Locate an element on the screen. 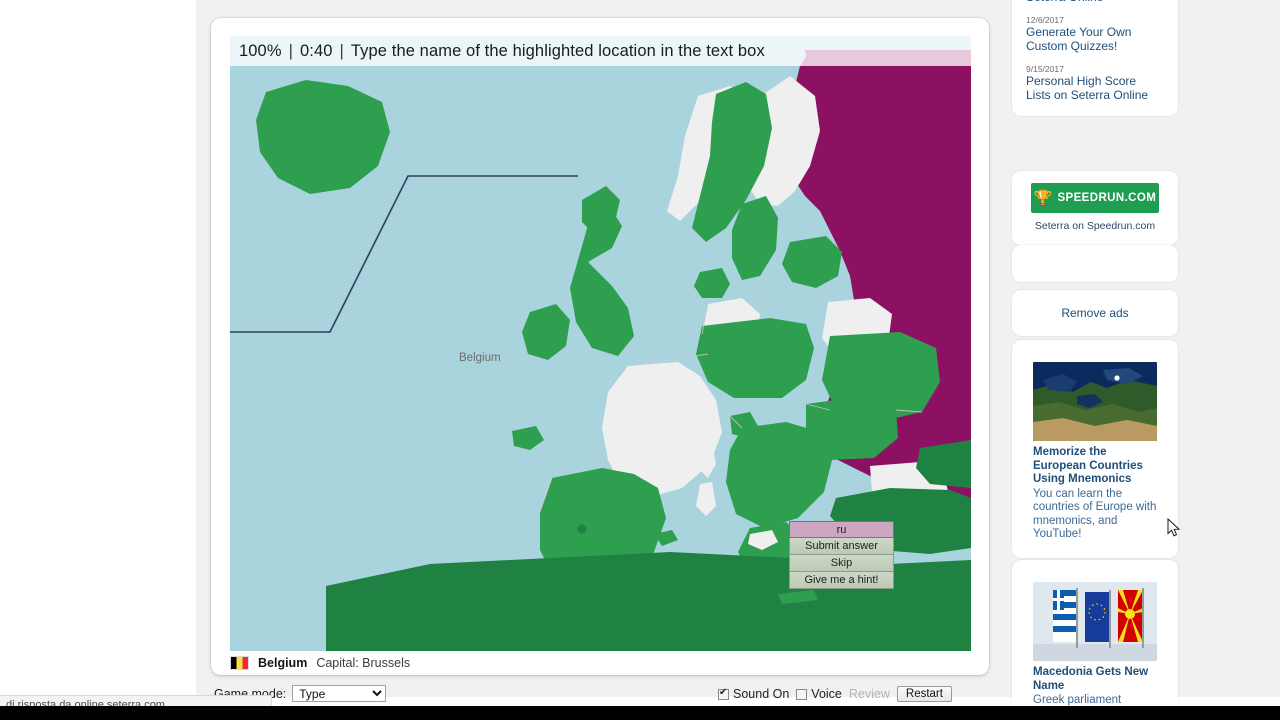 This screenshot has height=720, width=1280. macedonia-flag-graphic is located at coordinates (1131, 618).